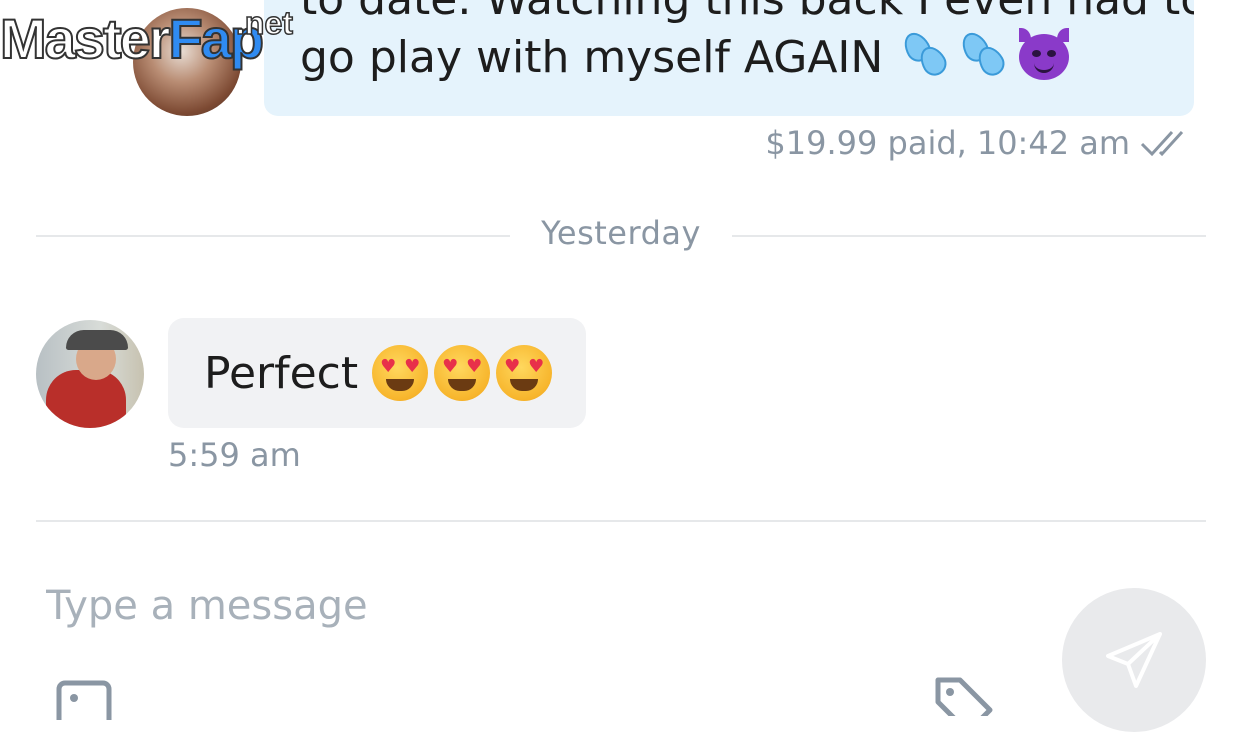 The height and width of the screenshot is (732, 1242). I want to click on outgoing-message-meta: $19.99 paid, 10:42 am, so click(979, 143).